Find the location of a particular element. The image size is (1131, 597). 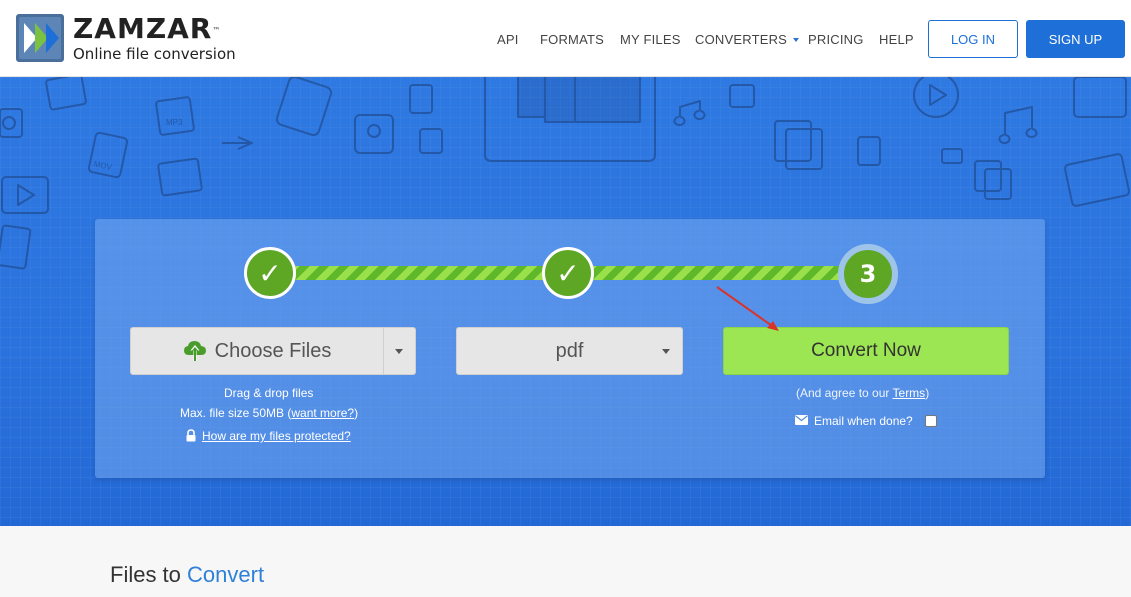

nav-formats: FORMATS is located at coordinates (572, 39).